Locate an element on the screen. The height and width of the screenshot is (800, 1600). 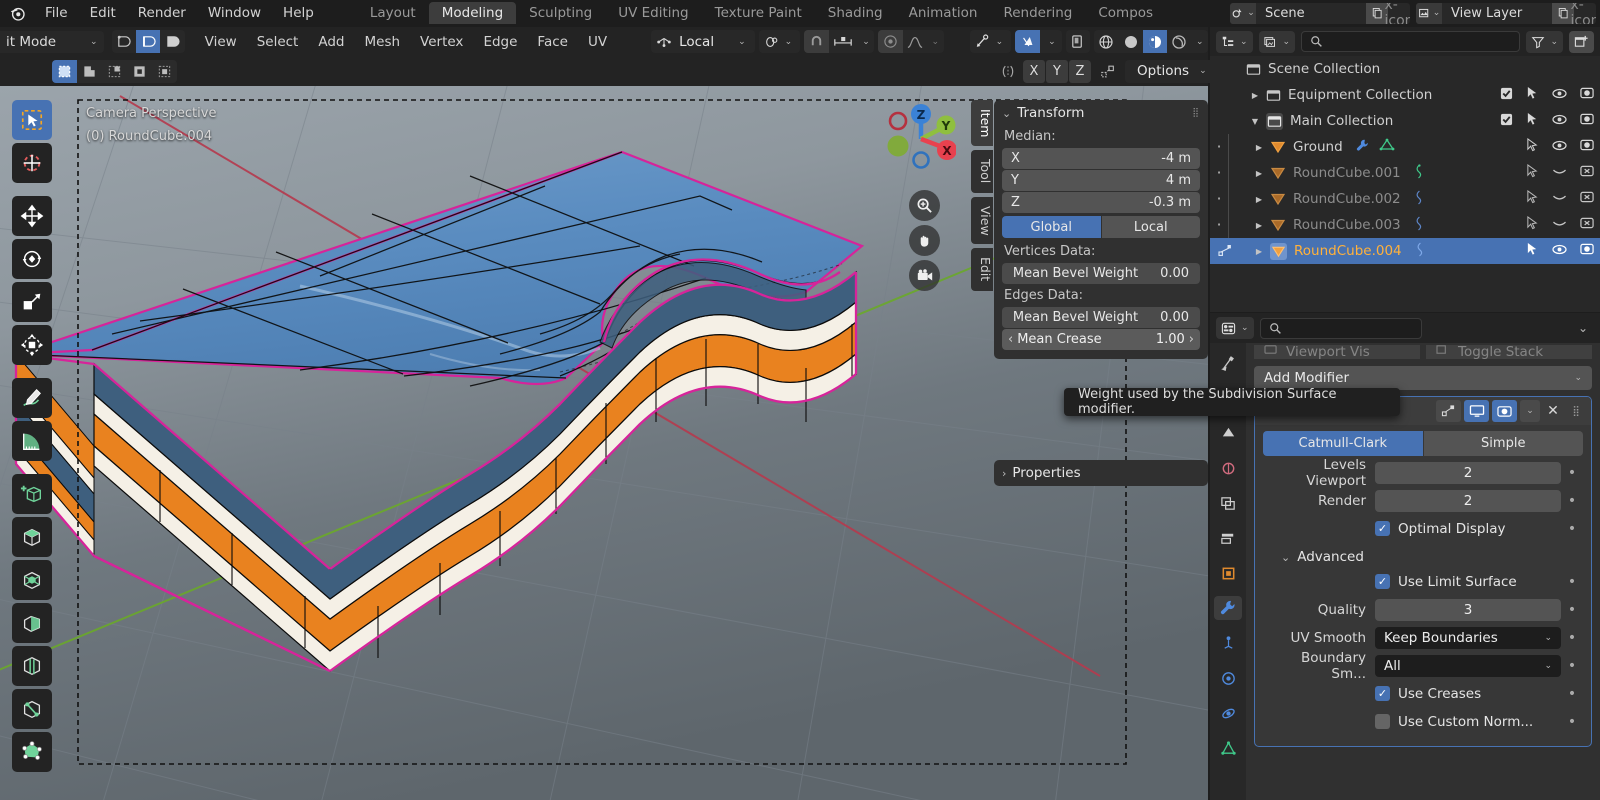
workspace-tab-layout: Layout is located at coordinates (393, 13).